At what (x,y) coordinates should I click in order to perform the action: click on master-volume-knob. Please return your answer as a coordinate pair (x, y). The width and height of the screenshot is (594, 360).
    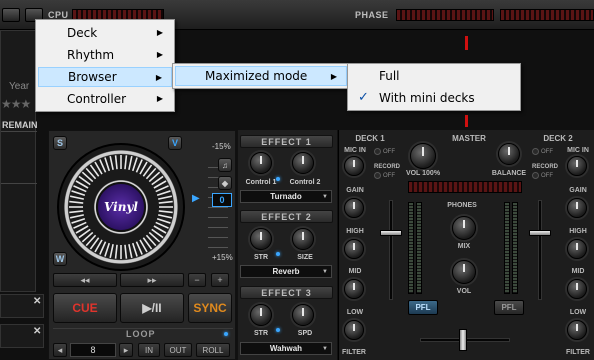
    Looking at the image, I should click on (423, 156).